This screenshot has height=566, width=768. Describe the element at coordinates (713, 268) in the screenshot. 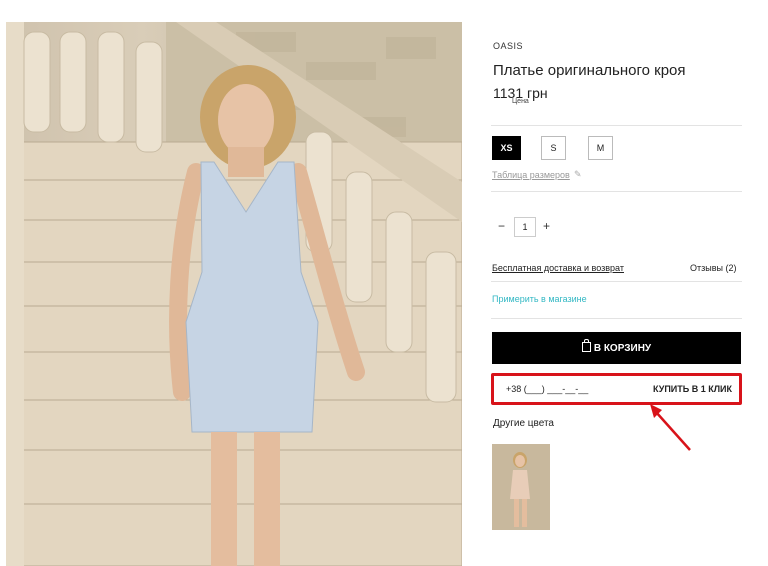

I see `reviews-link: Отзывы (2)` at that location.